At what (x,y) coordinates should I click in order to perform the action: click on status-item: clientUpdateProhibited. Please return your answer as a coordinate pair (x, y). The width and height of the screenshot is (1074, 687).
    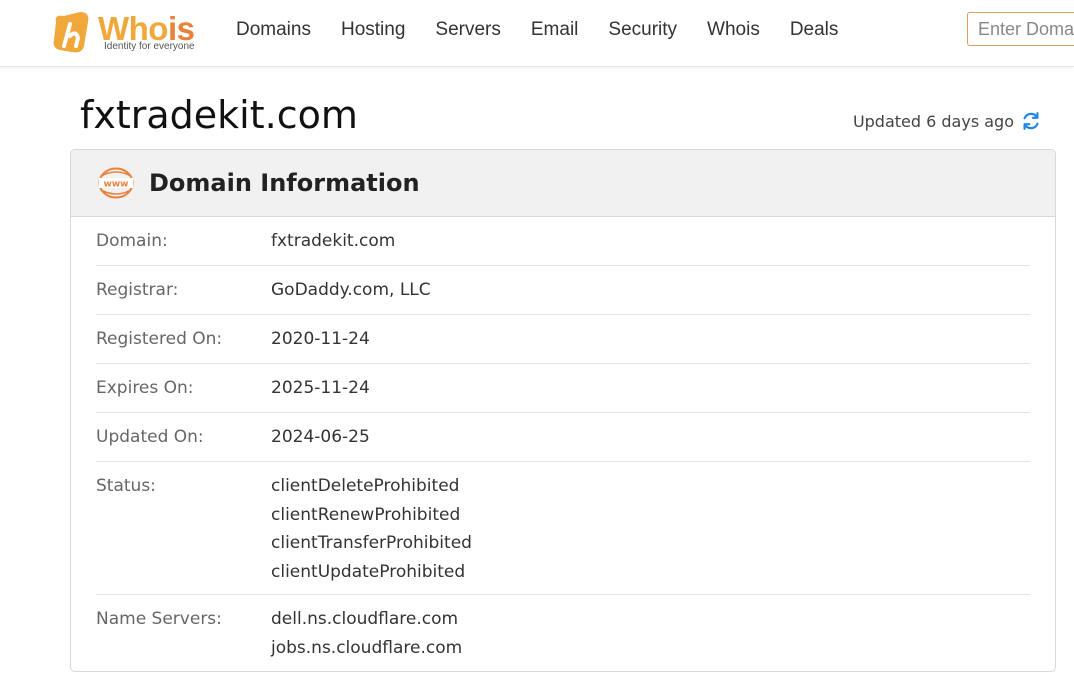
    Looking at the image, I should click on (368, 571).